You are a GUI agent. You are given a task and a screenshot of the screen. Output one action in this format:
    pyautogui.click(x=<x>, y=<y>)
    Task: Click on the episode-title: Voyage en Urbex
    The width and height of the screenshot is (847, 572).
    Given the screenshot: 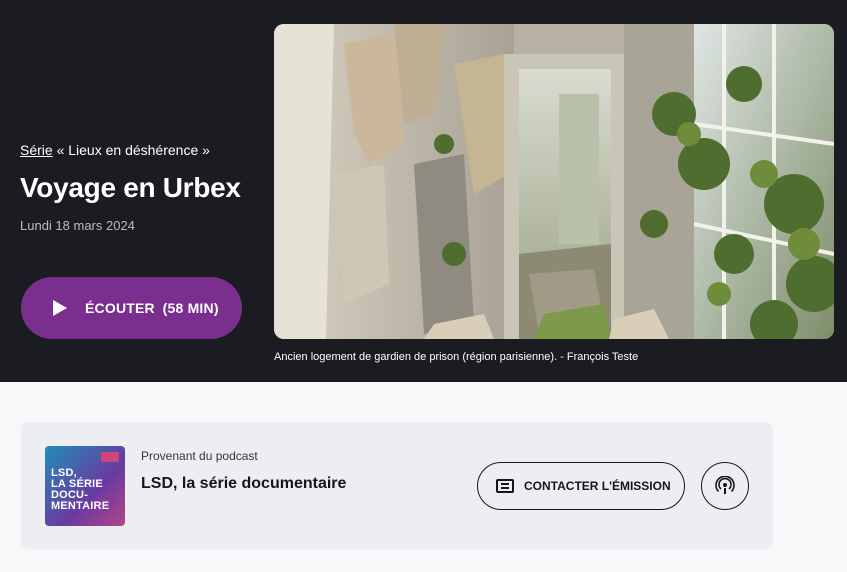 What is the action you would take?
    pyautogui.click(x=130, y=187)
    